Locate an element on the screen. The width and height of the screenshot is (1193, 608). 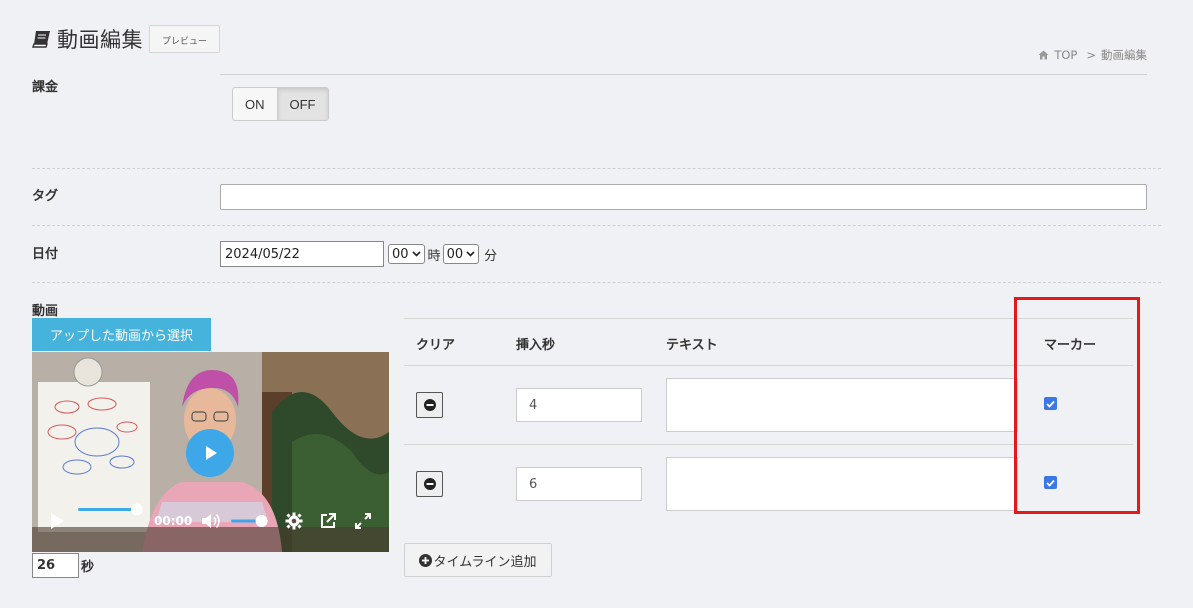
insert-seconds-input: 6 is located at coordinates (579, 484).